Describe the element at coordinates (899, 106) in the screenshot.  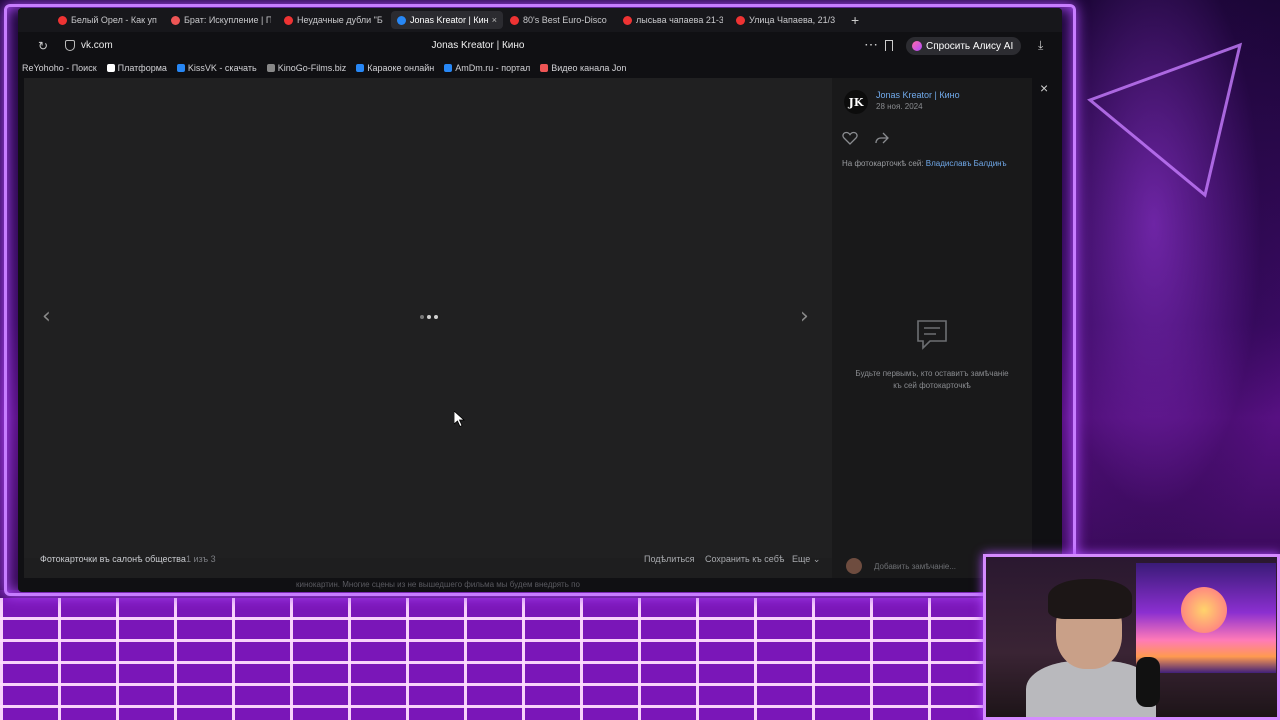
I see `post-date: 28 ноя. 2024` at that location.